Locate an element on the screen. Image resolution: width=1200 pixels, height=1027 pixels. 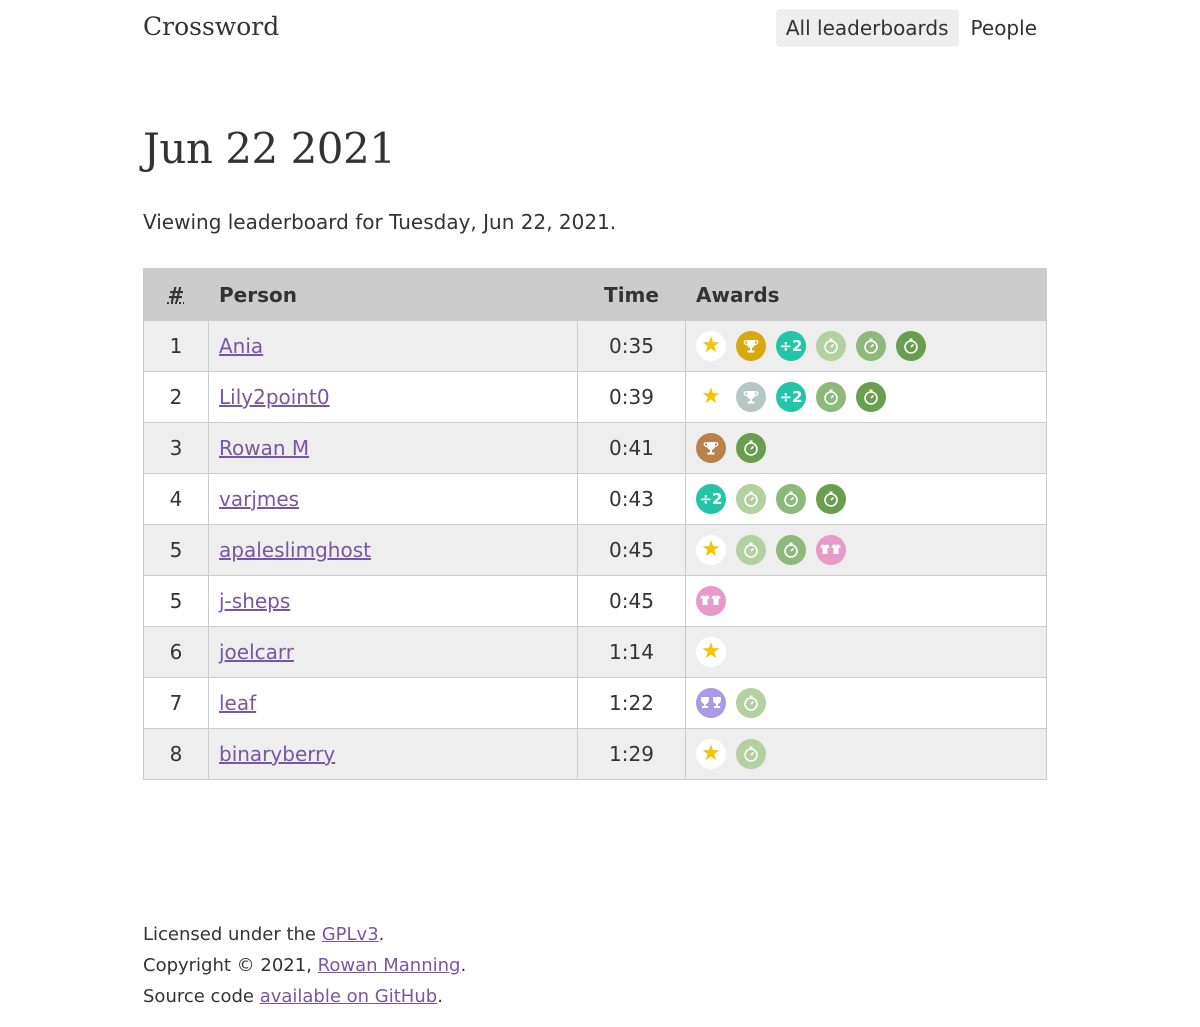
person-cell: leaf is located at coordinates (393, 703).